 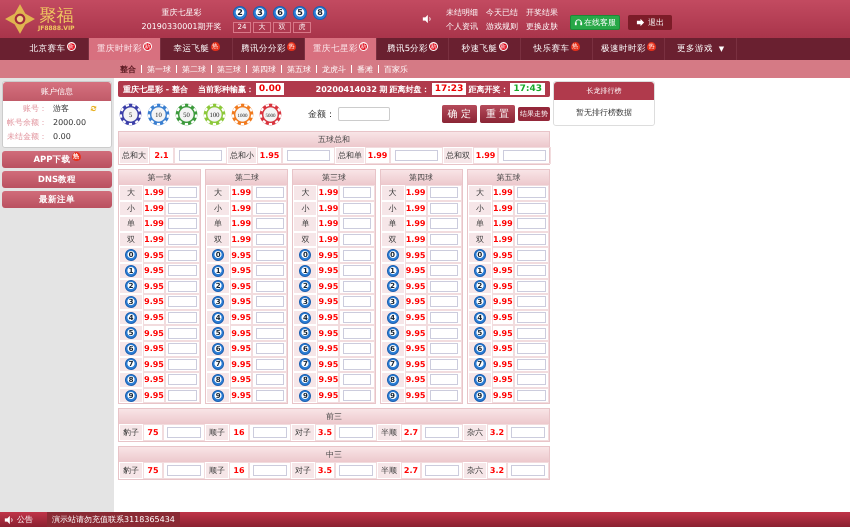 What do you see at coordinates (497, 114) in the screenshot?
I see `reset-button: 重 置` at bounding box center [497, 114].